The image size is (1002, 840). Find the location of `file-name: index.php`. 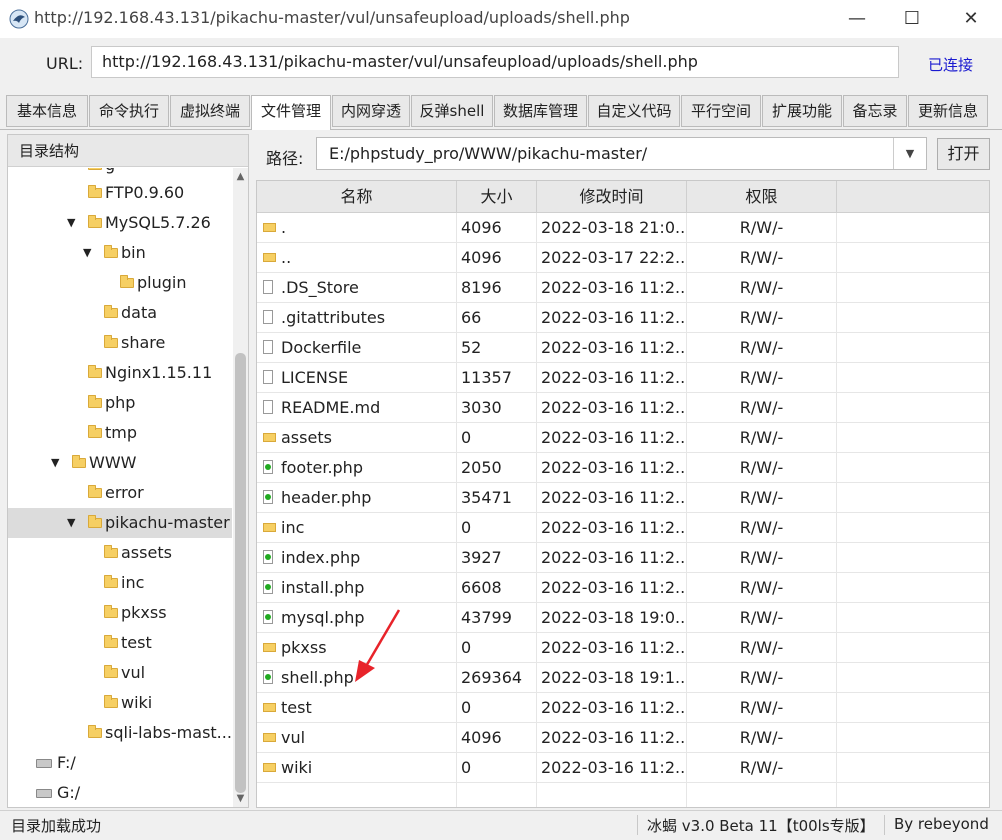

file-name: index.php is located at coordinates (321, 557).